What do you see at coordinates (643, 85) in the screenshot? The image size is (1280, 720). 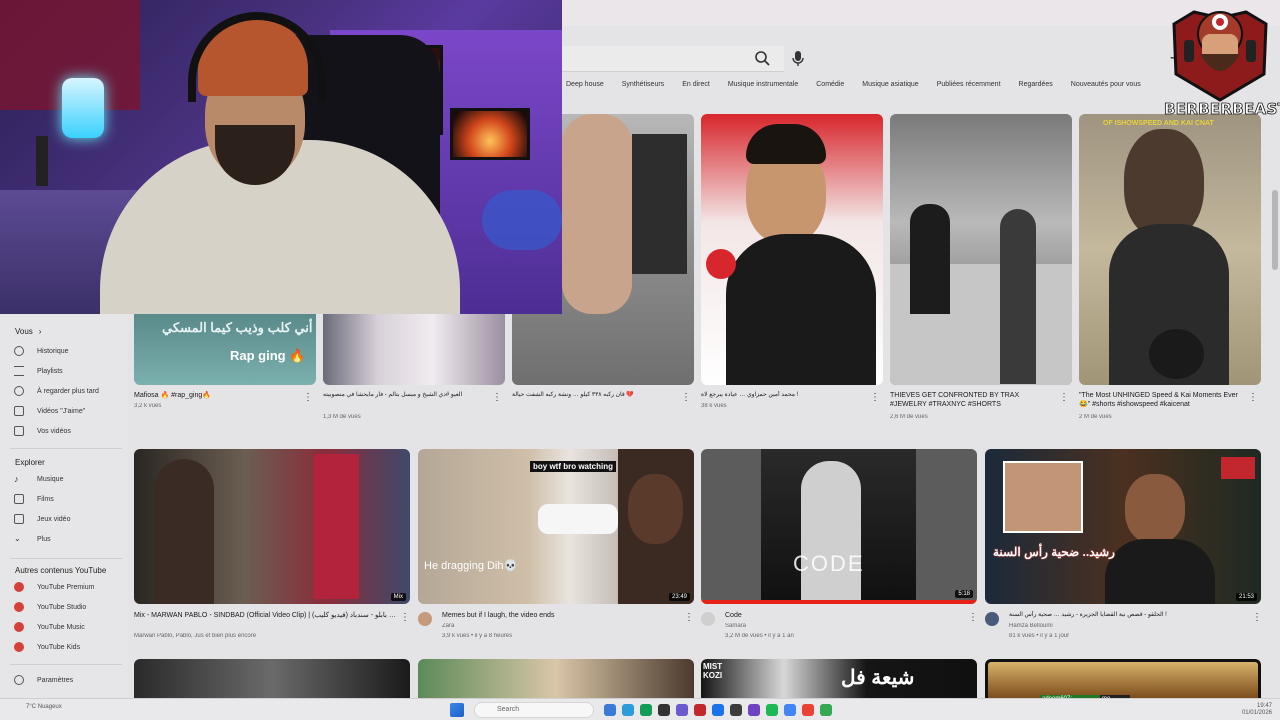 I see `chip: Synthétiseurs` at bounding box center [643, 85].